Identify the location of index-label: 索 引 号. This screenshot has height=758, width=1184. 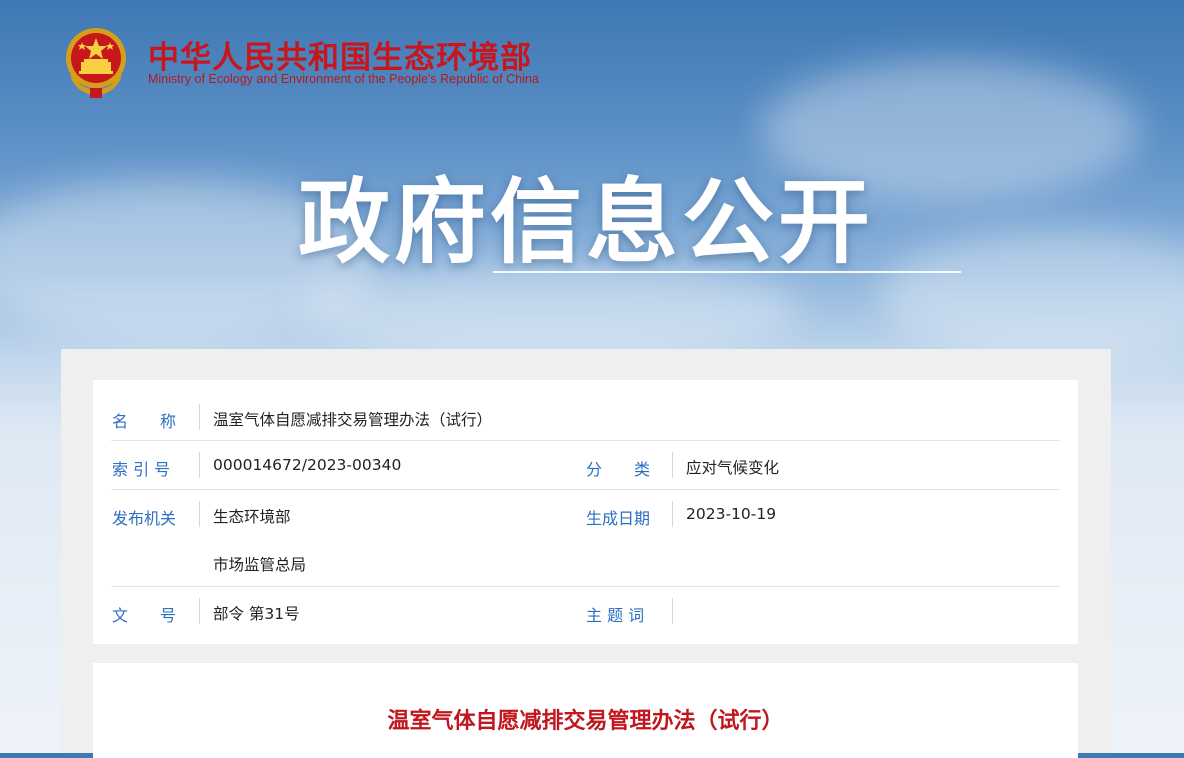
(141, 469).